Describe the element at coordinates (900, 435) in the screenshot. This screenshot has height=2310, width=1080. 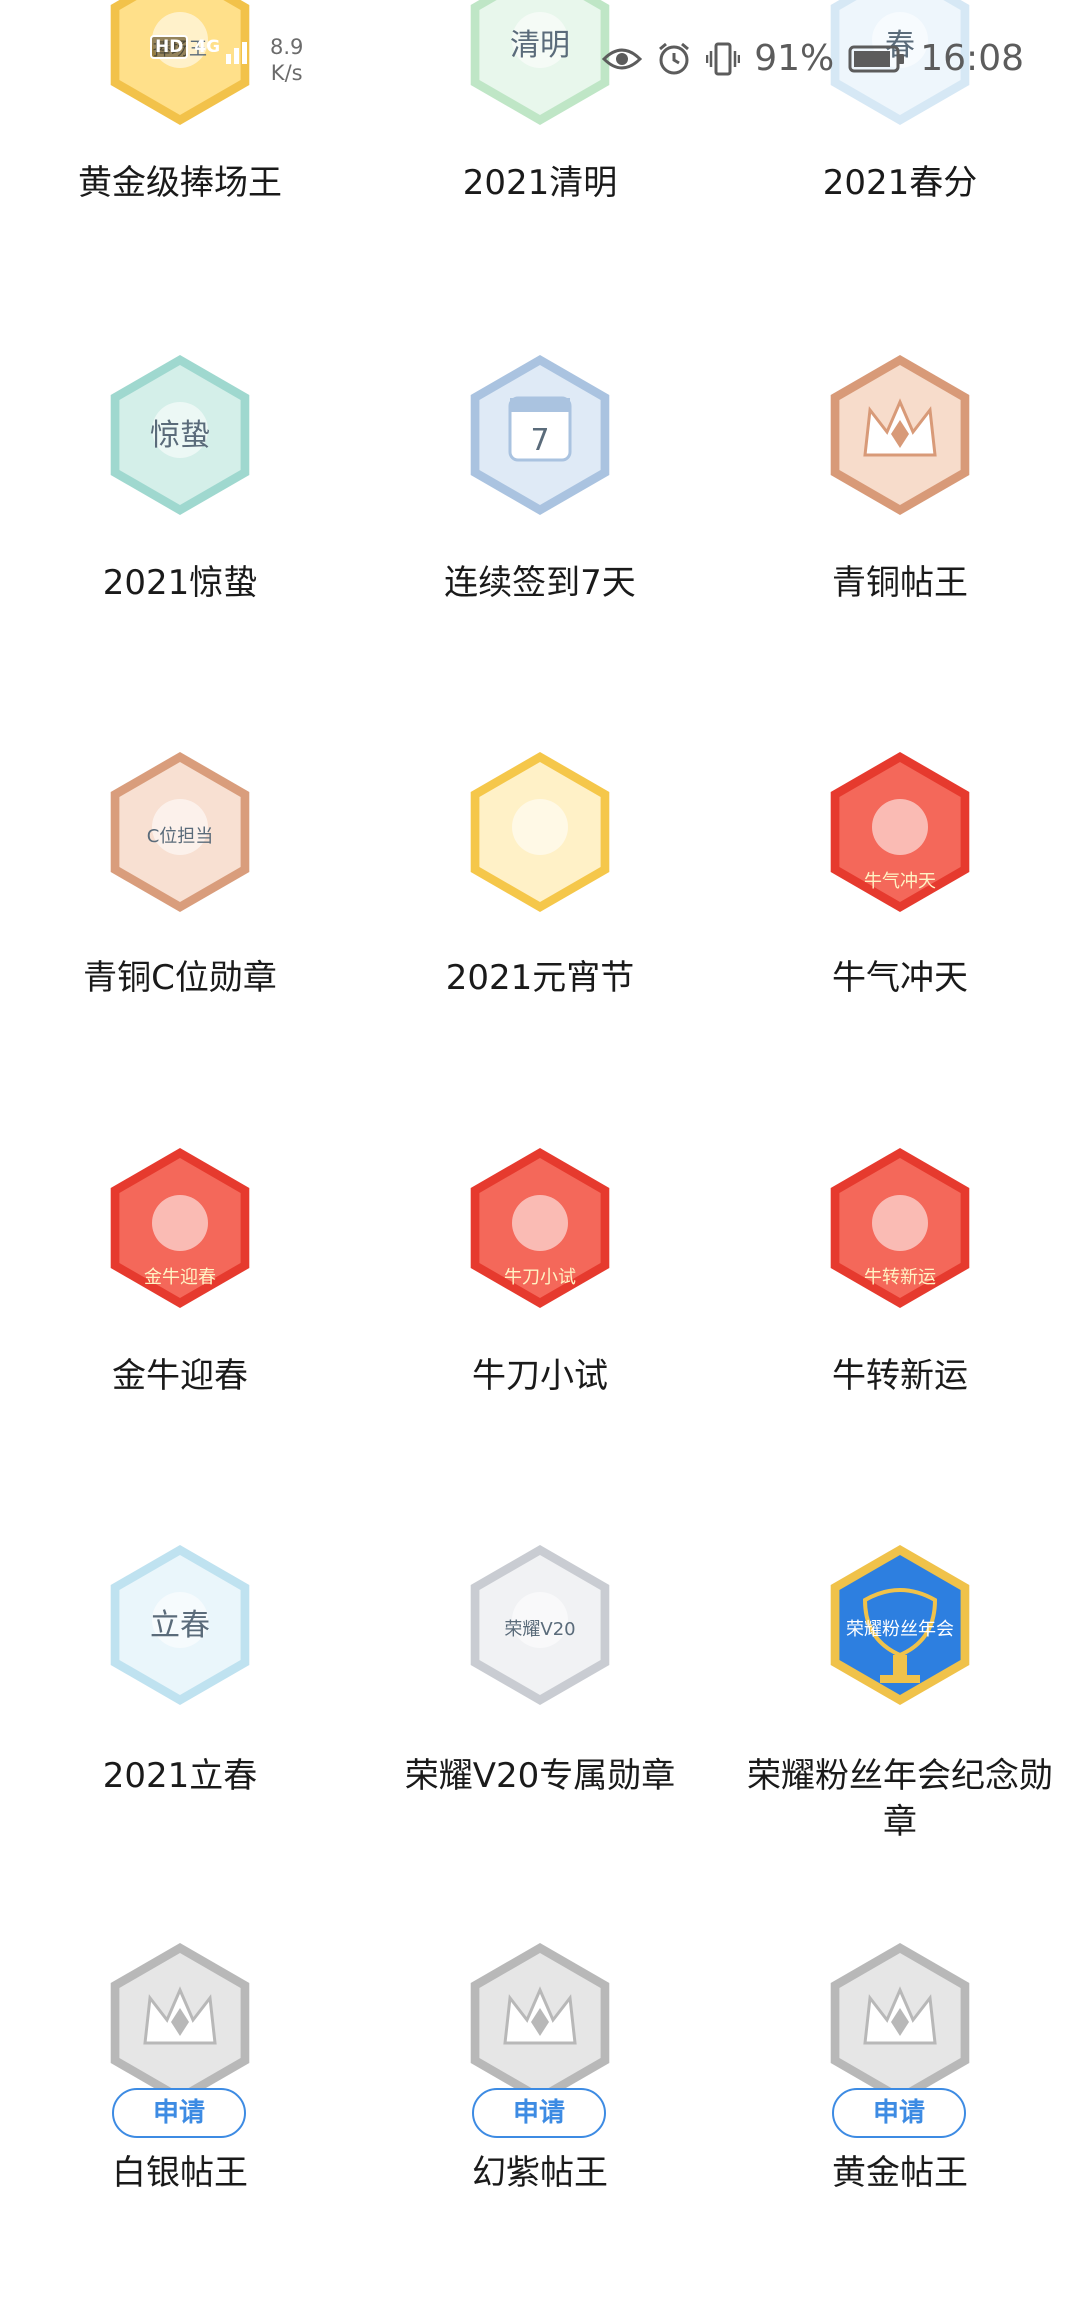
I see `bronze-crown-medal-icon` at that location.